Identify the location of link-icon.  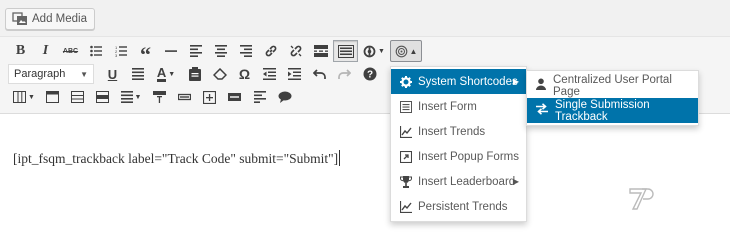
(270, 51).